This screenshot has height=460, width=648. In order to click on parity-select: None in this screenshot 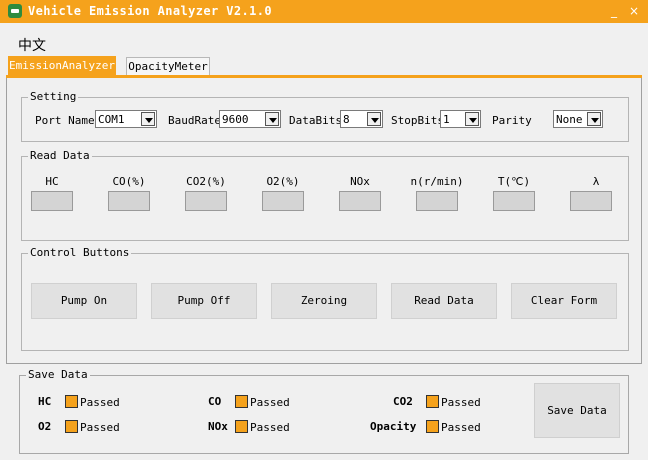, I will do `click(578, 119)`.